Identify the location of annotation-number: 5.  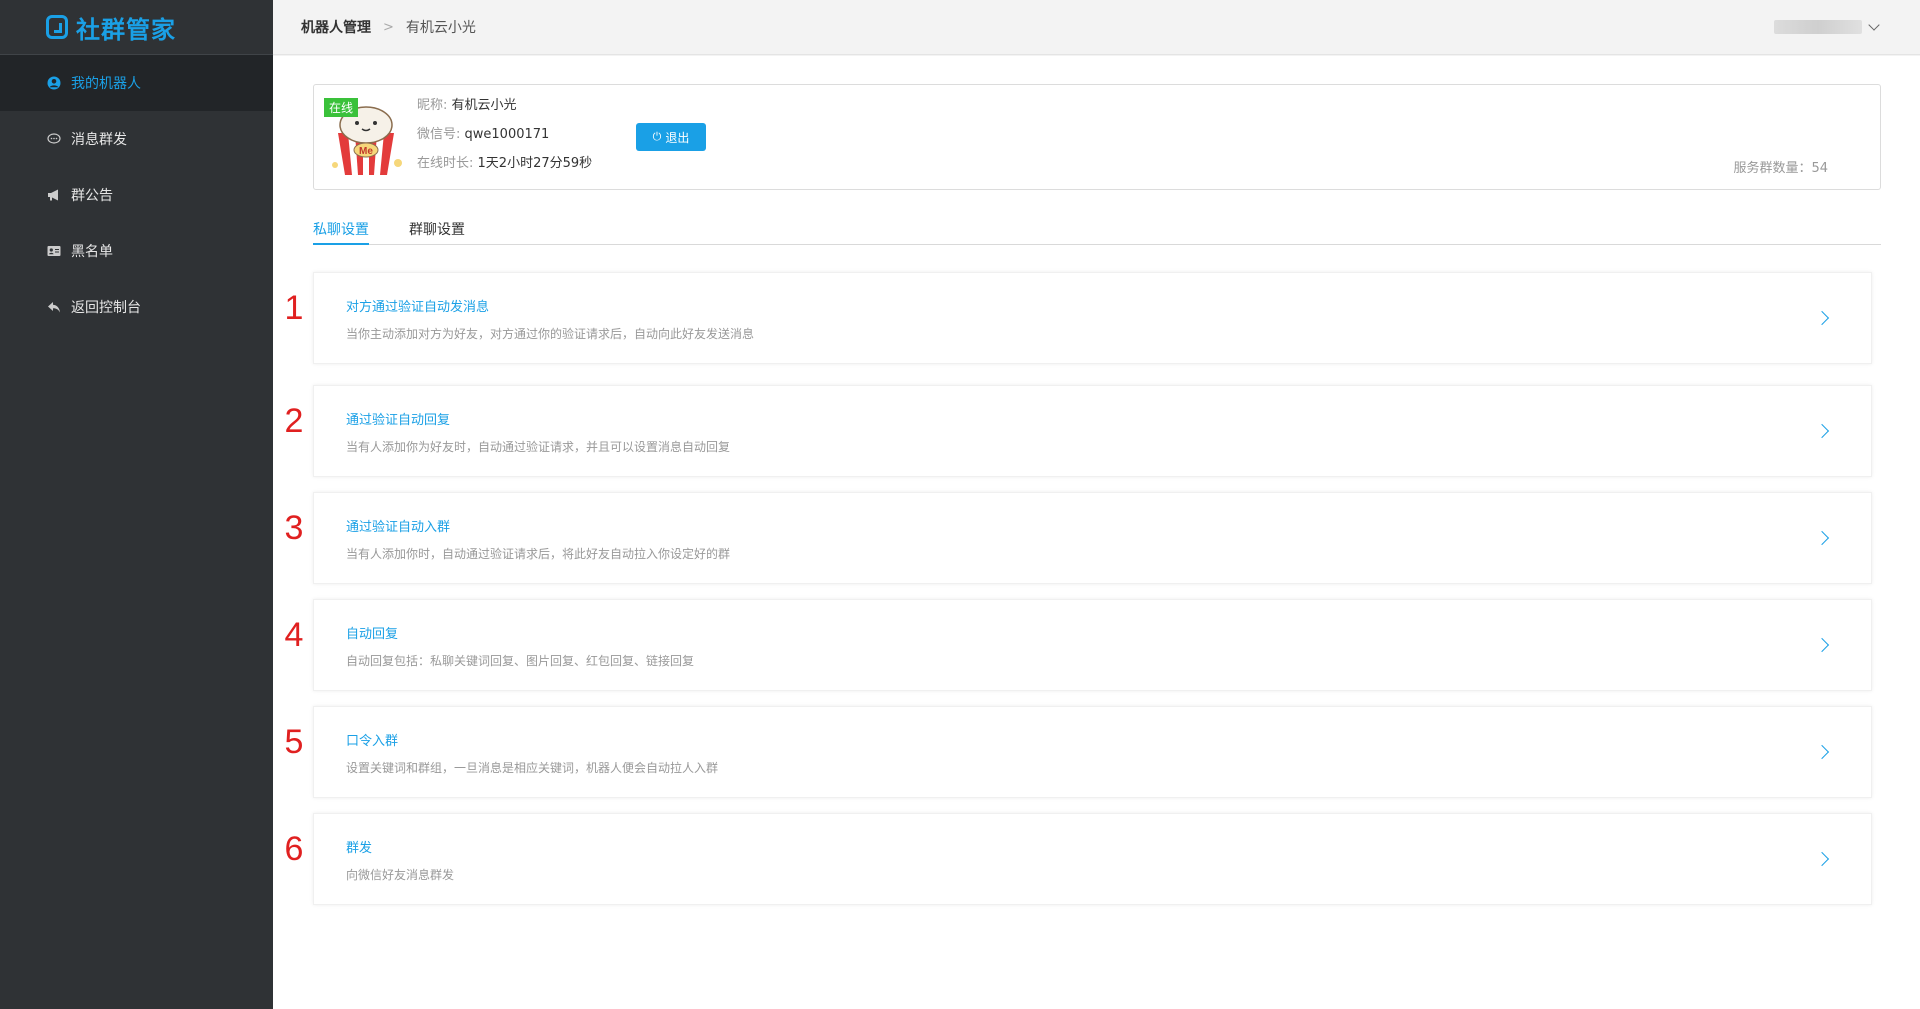
(294, 742).